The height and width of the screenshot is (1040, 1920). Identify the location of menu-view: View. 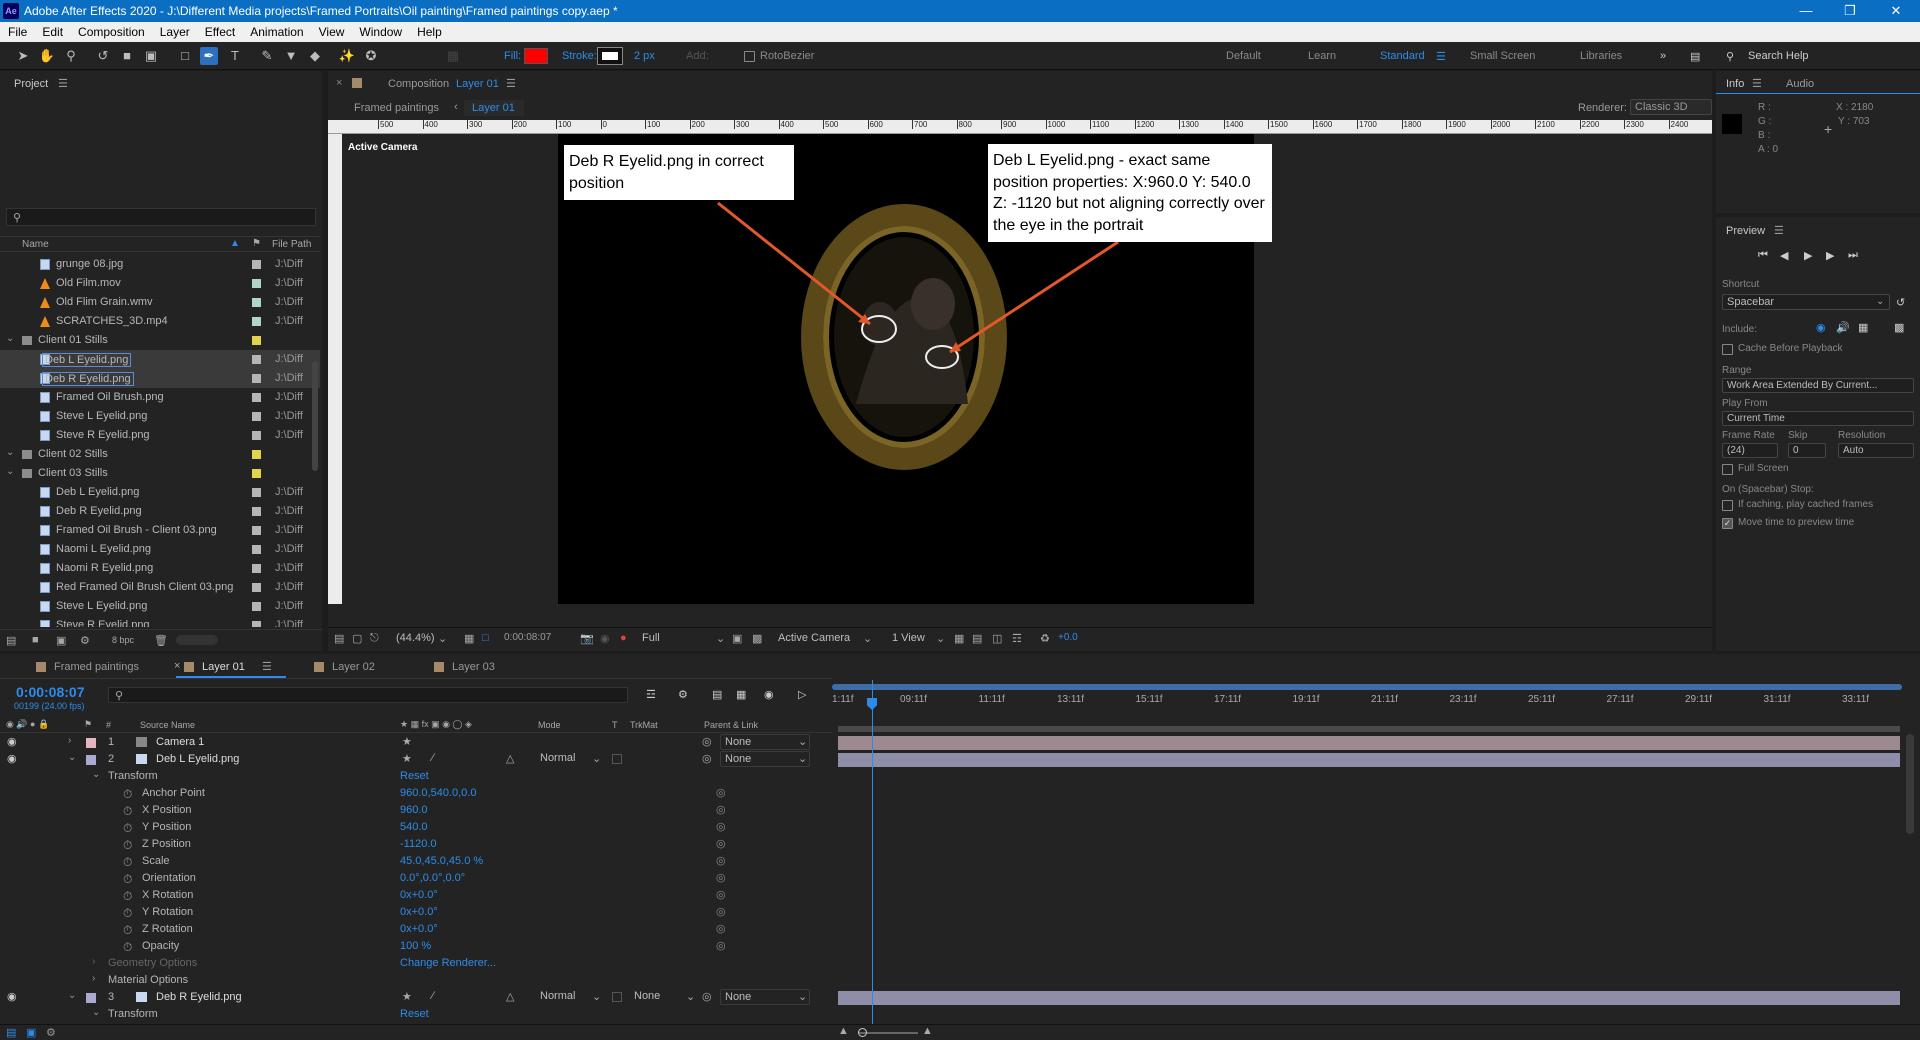
(331, 30).